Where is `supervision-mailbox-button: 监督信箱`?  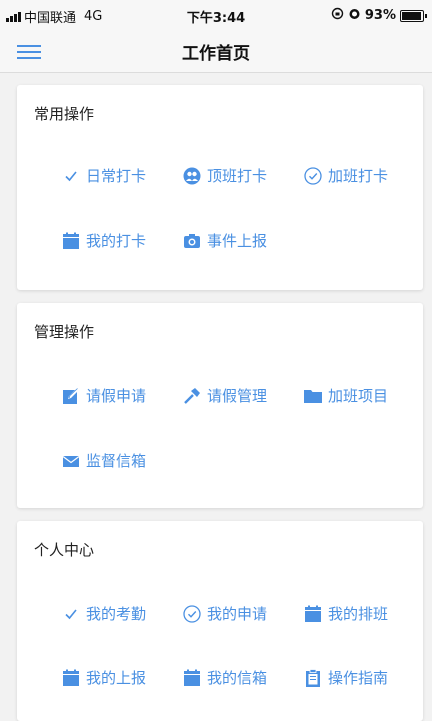
supervision-mailbox-button: 监督信箱 is located at coordinates (104, 460).